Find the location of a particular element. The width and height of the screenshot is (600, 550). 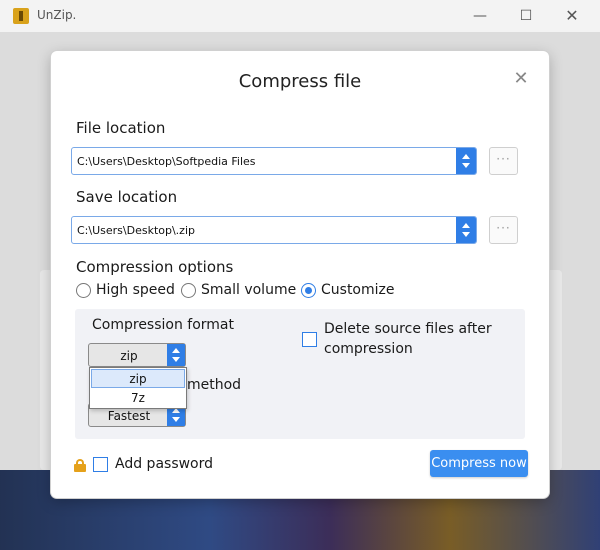

delete-source-label-line2: compression is located at coordinates (368, 349).